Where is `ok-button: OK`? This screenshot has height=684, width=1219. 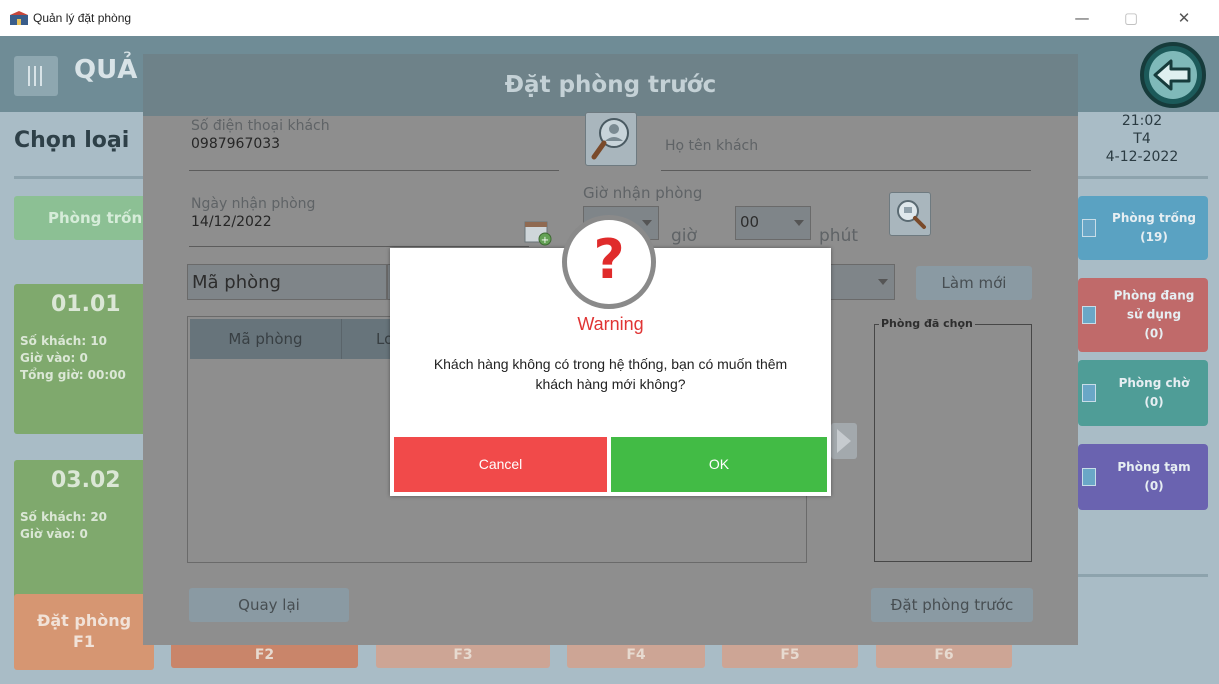
ok-button: OK is located at coordinates (719, 464).